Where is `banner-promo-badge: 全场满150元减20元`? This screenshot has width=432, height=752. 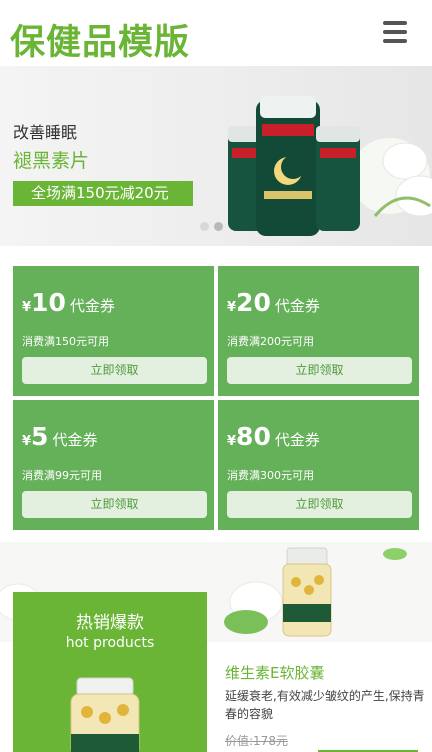 banner-promo-badge: 全场满150元减20元 is located at coordinates (103, 193).